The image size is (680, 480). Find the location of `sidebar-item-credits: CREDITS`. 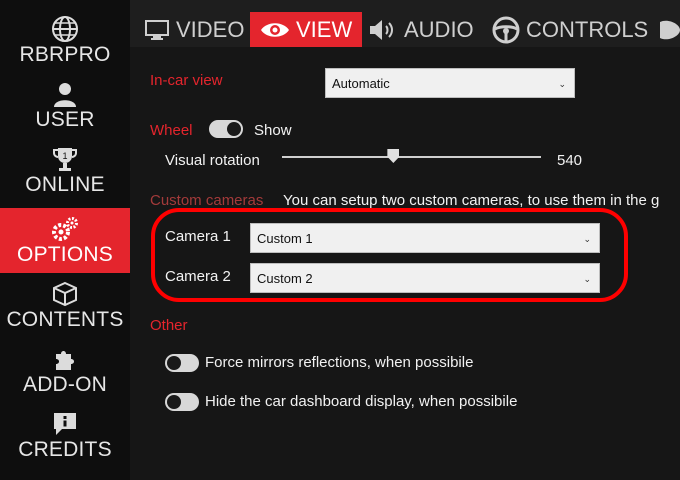

sidebar-item-credits: CREDITS is located at coordinates (65, 435).